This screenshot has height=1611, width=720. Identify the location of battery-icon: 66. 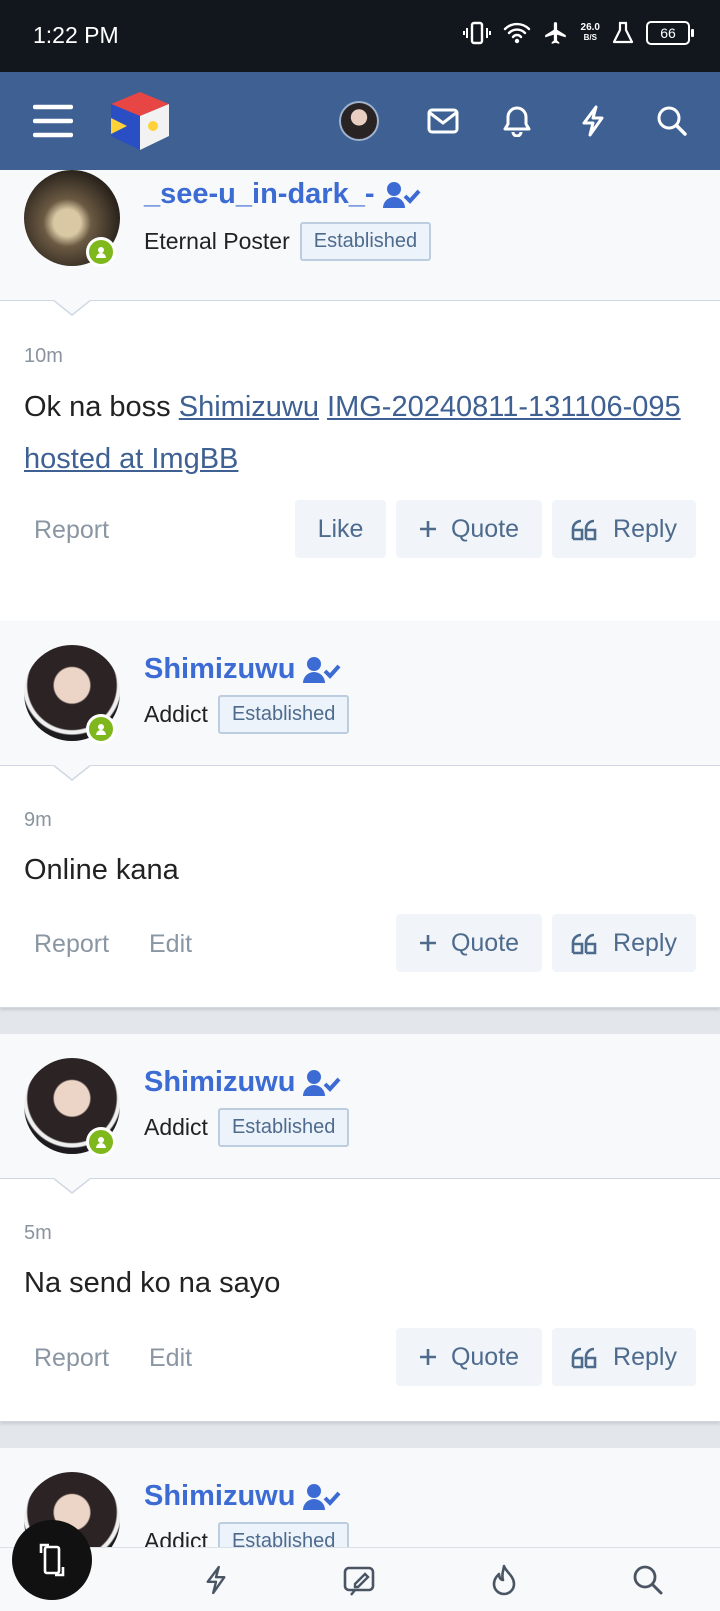
(670, 33).